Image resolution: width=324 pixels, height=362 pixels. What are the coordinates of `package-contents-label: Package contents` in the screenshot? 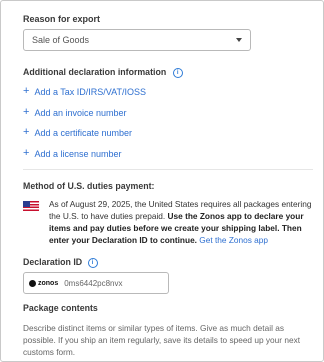 It's located at (60, 308).